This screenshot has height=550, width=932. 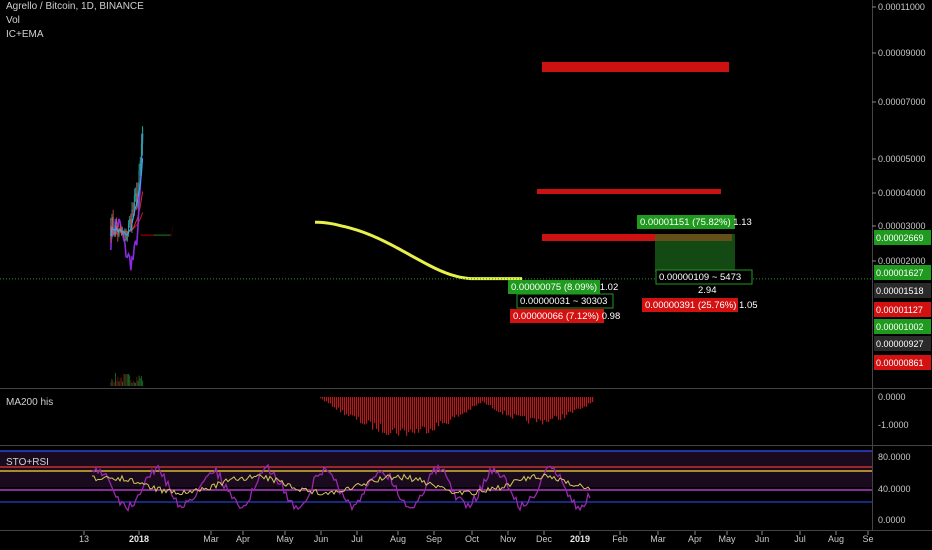 What do you see at coordinates (700, 277) in the screenshot?
I see `annotation-label: 0.00000109 ~ 5473` at bounding box center [700, 277].